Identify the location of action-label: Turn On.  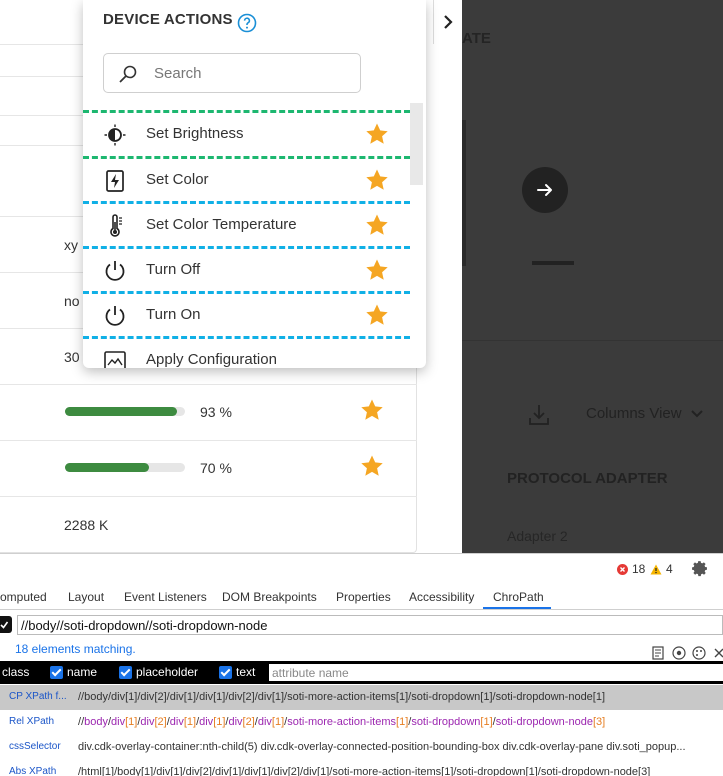
(173, 314).